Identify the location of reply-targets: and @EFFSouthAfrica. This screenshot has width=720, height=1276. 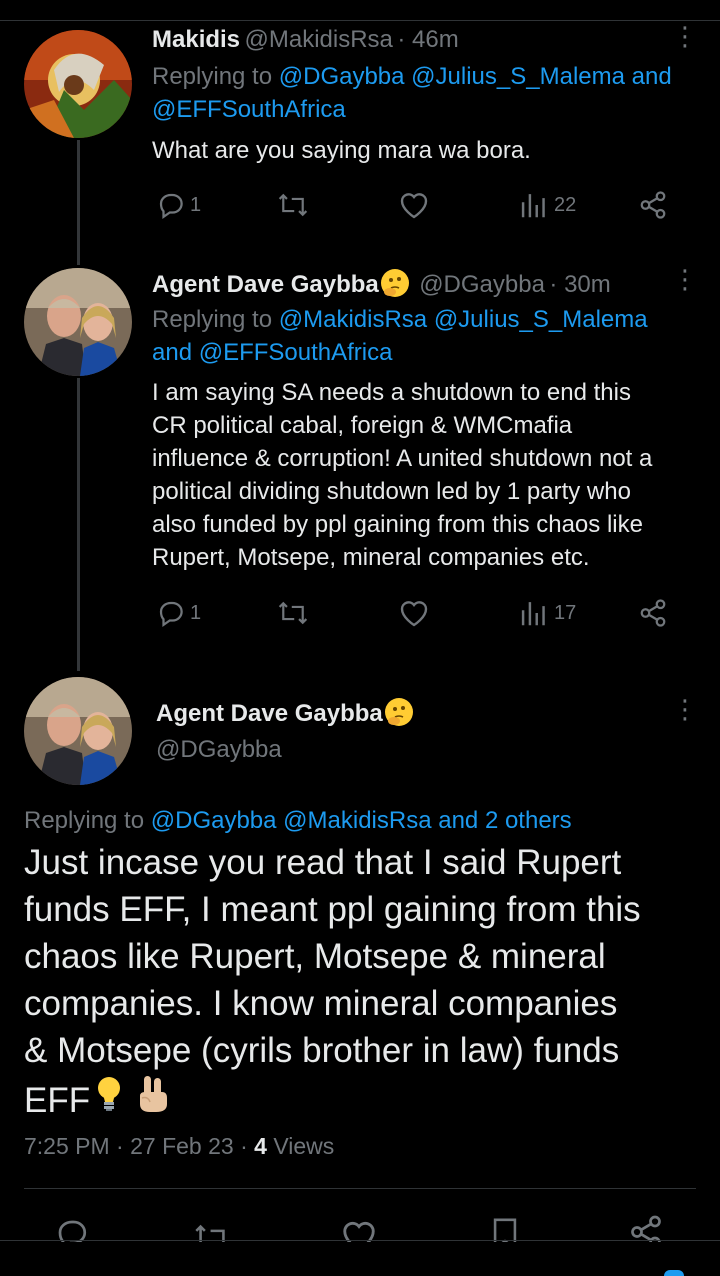
(272, 352).